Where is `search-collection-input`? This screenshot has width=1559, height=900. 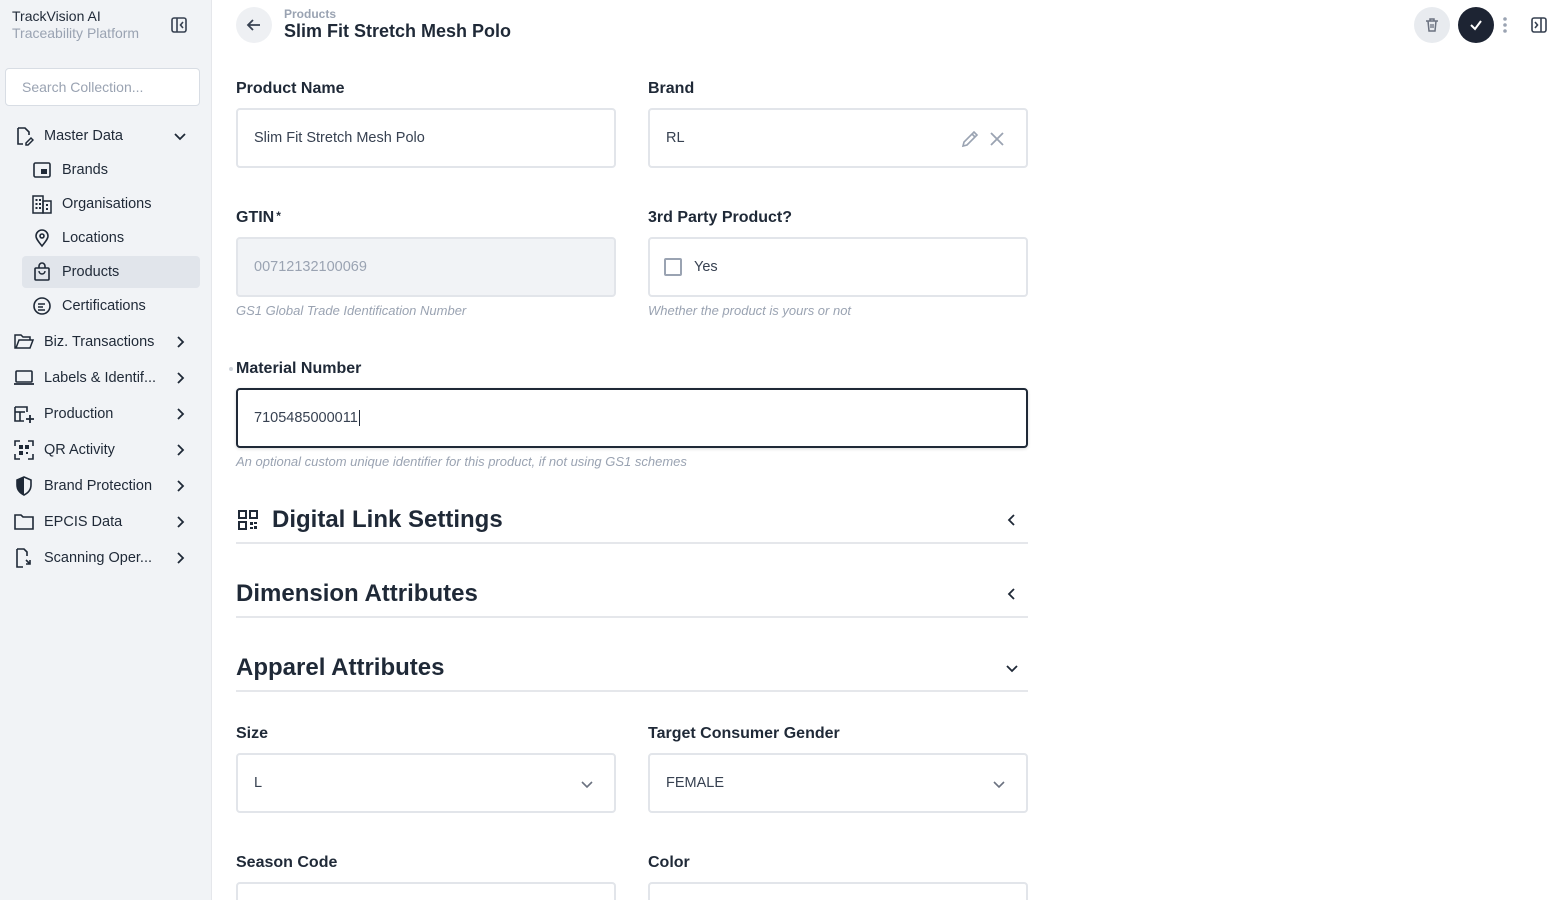
search-collection-input is located at coordinates (102, 87).